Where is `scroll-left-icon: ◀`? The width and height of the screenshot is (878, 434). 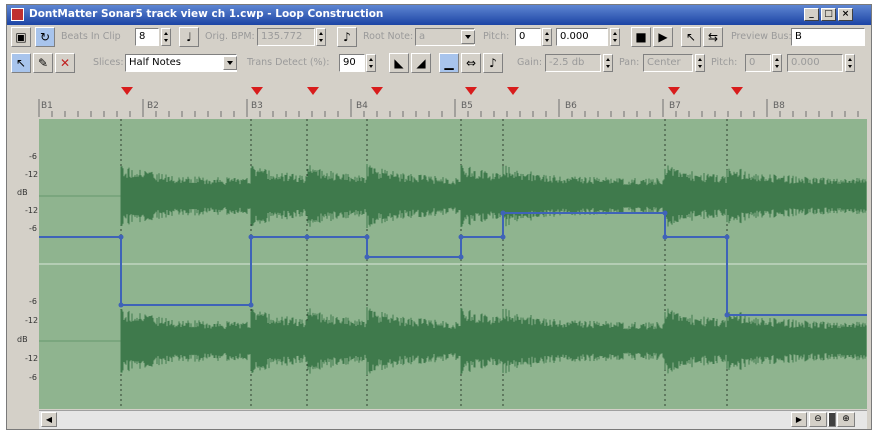
scroll-left-icon: ◀ is located at coordinates (49, 419).